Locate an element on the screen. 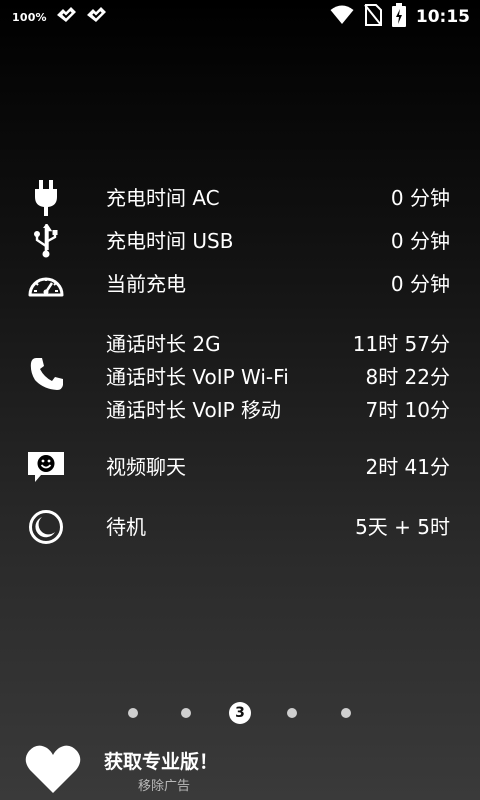  battery-charging-icon is located at coordinates (398, 17).